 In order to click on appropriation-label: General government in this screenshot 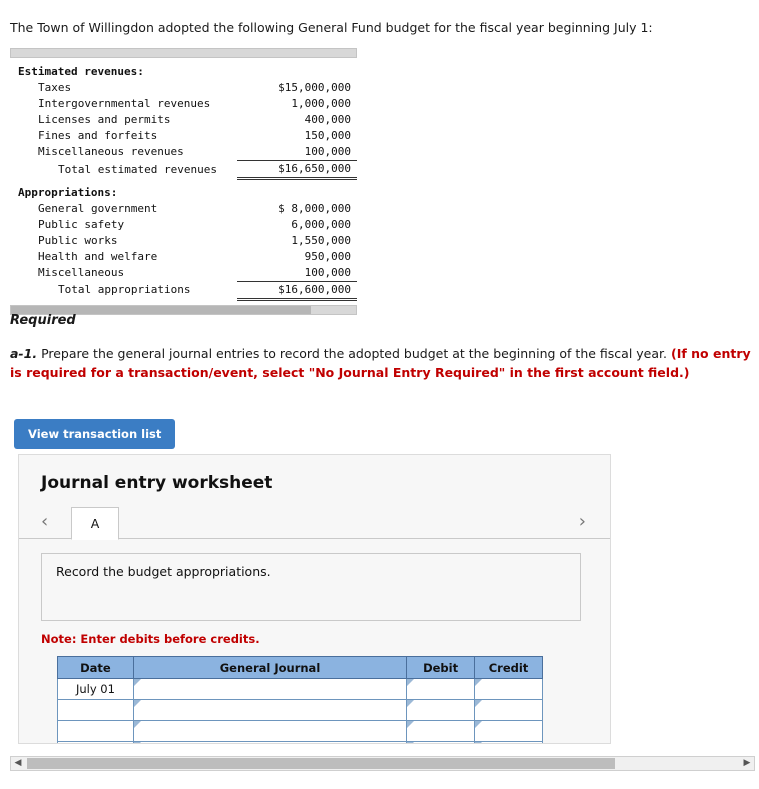, I will do `click(98, 208)`.